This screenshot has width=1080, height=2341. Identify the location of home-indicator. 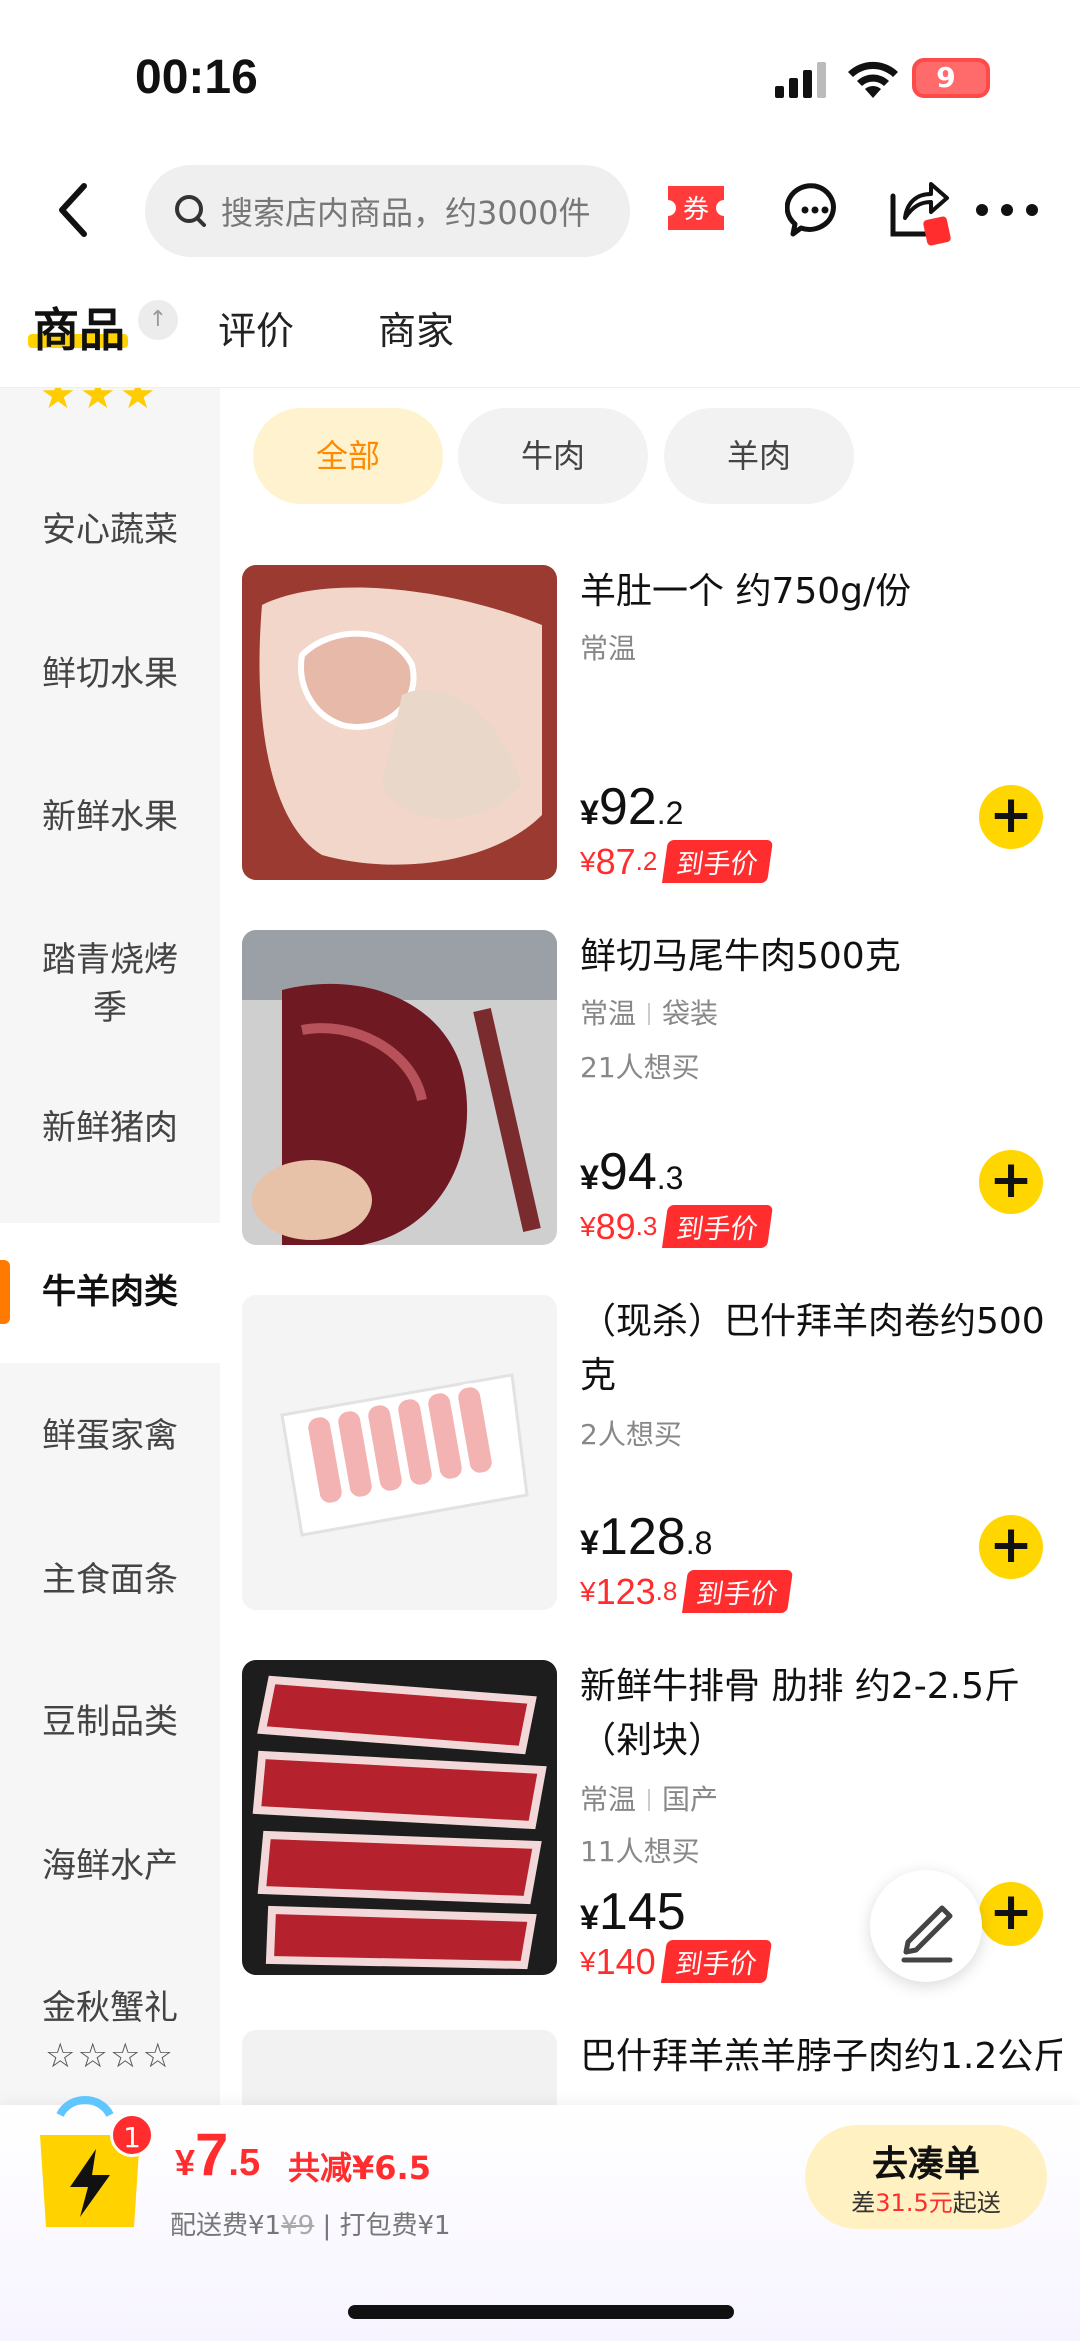
(541, 2312).